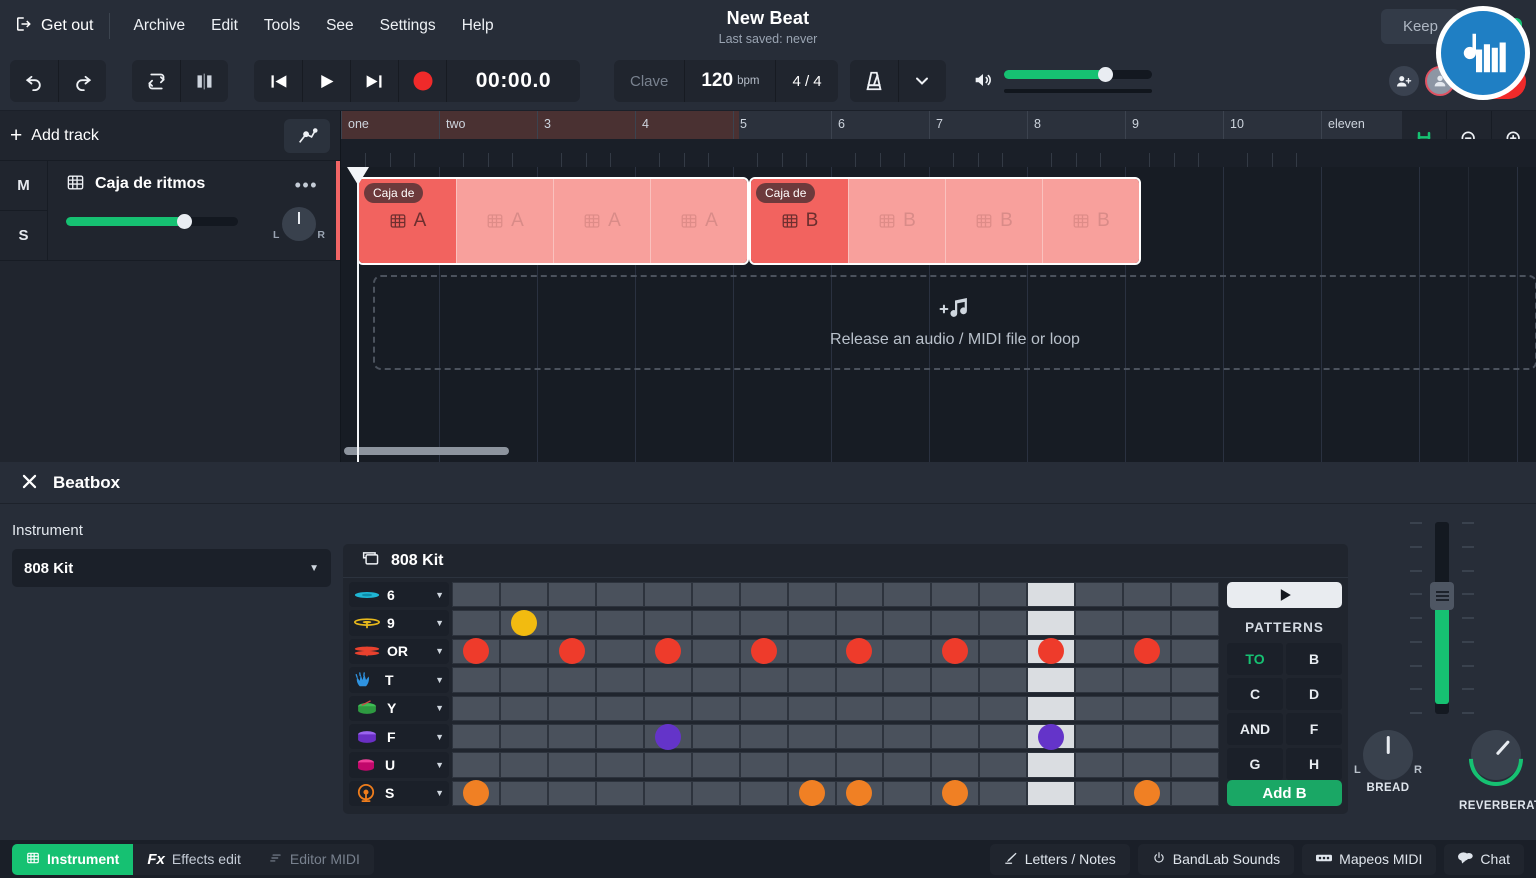  What do you see at coordinates (649, 81) in the screenshot?
I see `metronome-label: Clave` at bounding box center [649, 81].